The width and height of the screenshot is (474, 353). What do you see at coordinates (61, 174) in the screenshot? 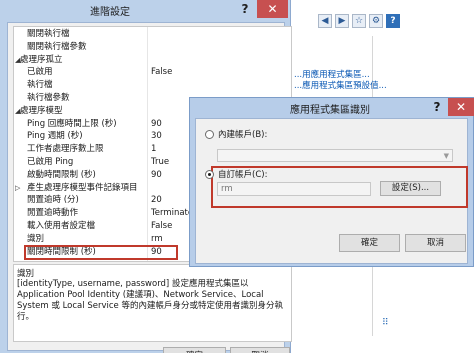
I see `property-name: 啟動時間限制 (秒)` at bounding box center [61, 174].